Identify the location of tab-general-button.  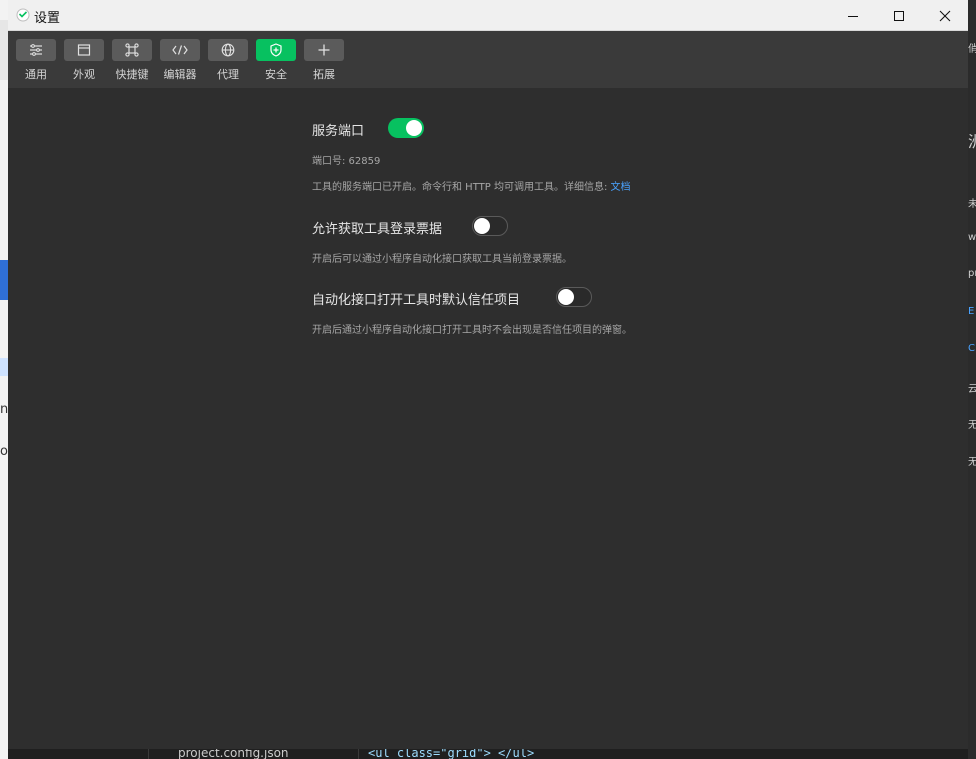
(36, 50).